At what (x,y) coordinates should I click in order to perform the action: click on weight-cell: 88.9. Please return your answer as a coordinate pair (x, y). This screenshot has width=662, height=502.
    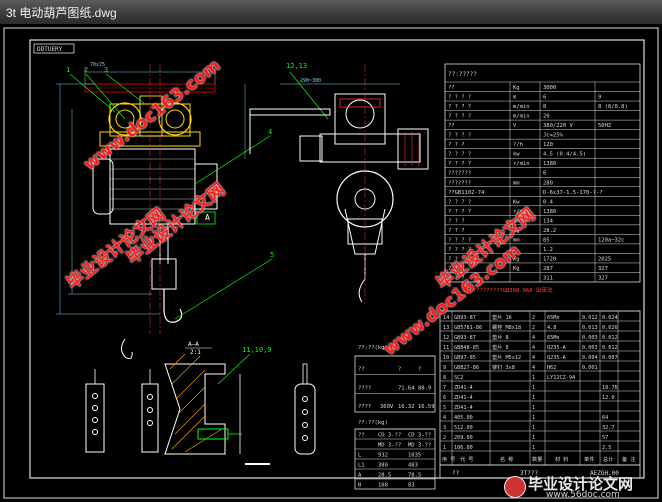
    Looking at the image, I should click on (424, 388).